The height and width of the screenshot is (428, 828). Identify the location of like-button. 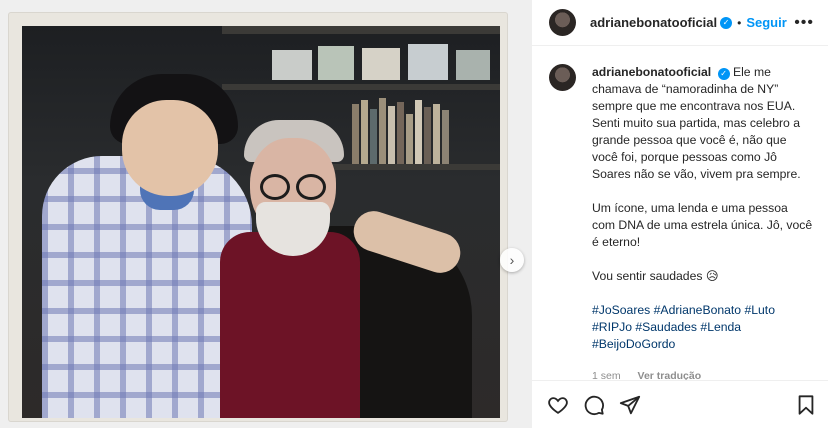
(558, 405).